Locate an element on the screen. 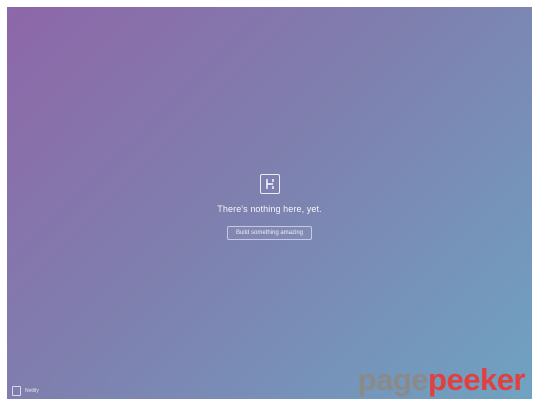  logo-glyph-icon is located at coordinates (269, 184).